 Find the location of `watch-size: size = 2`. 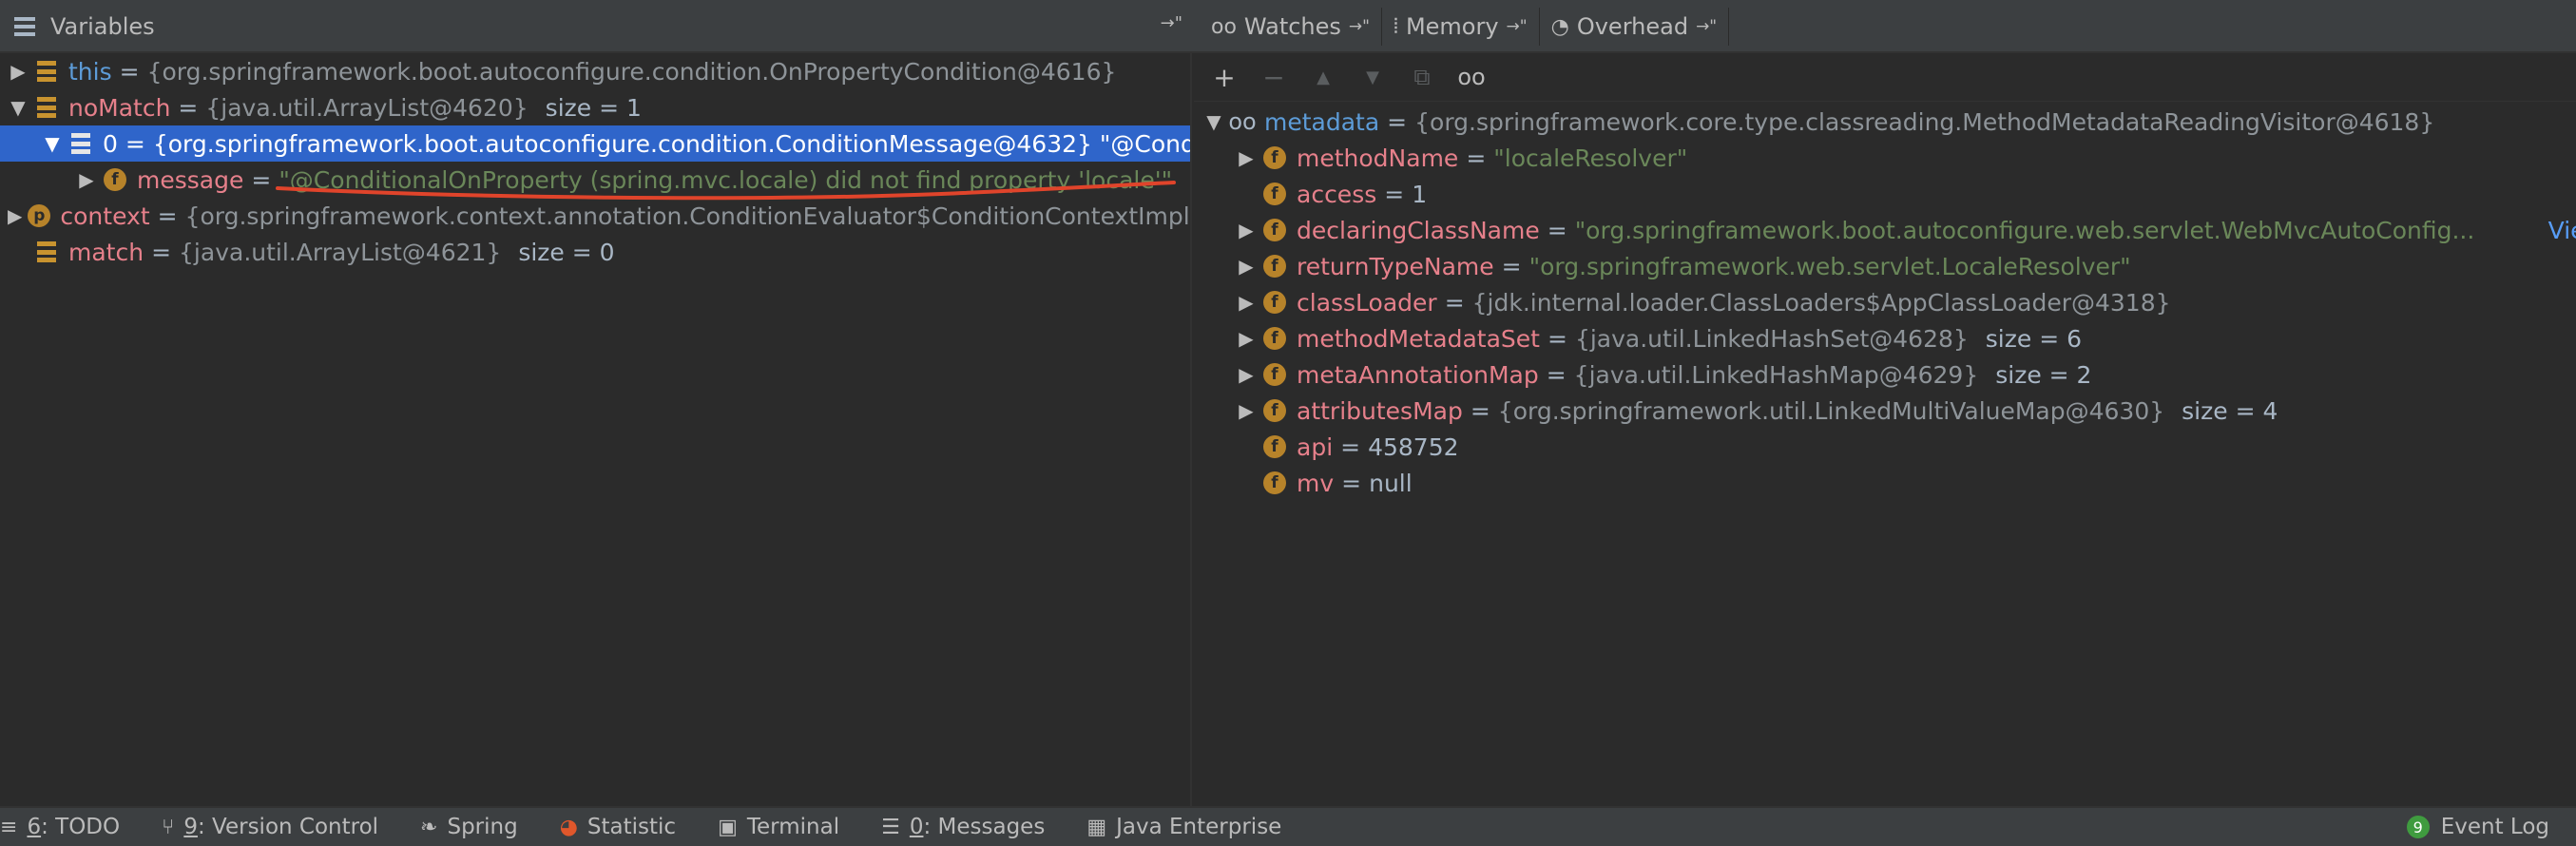

watch-size: size = 2 is located at coordinates (2043, 374).